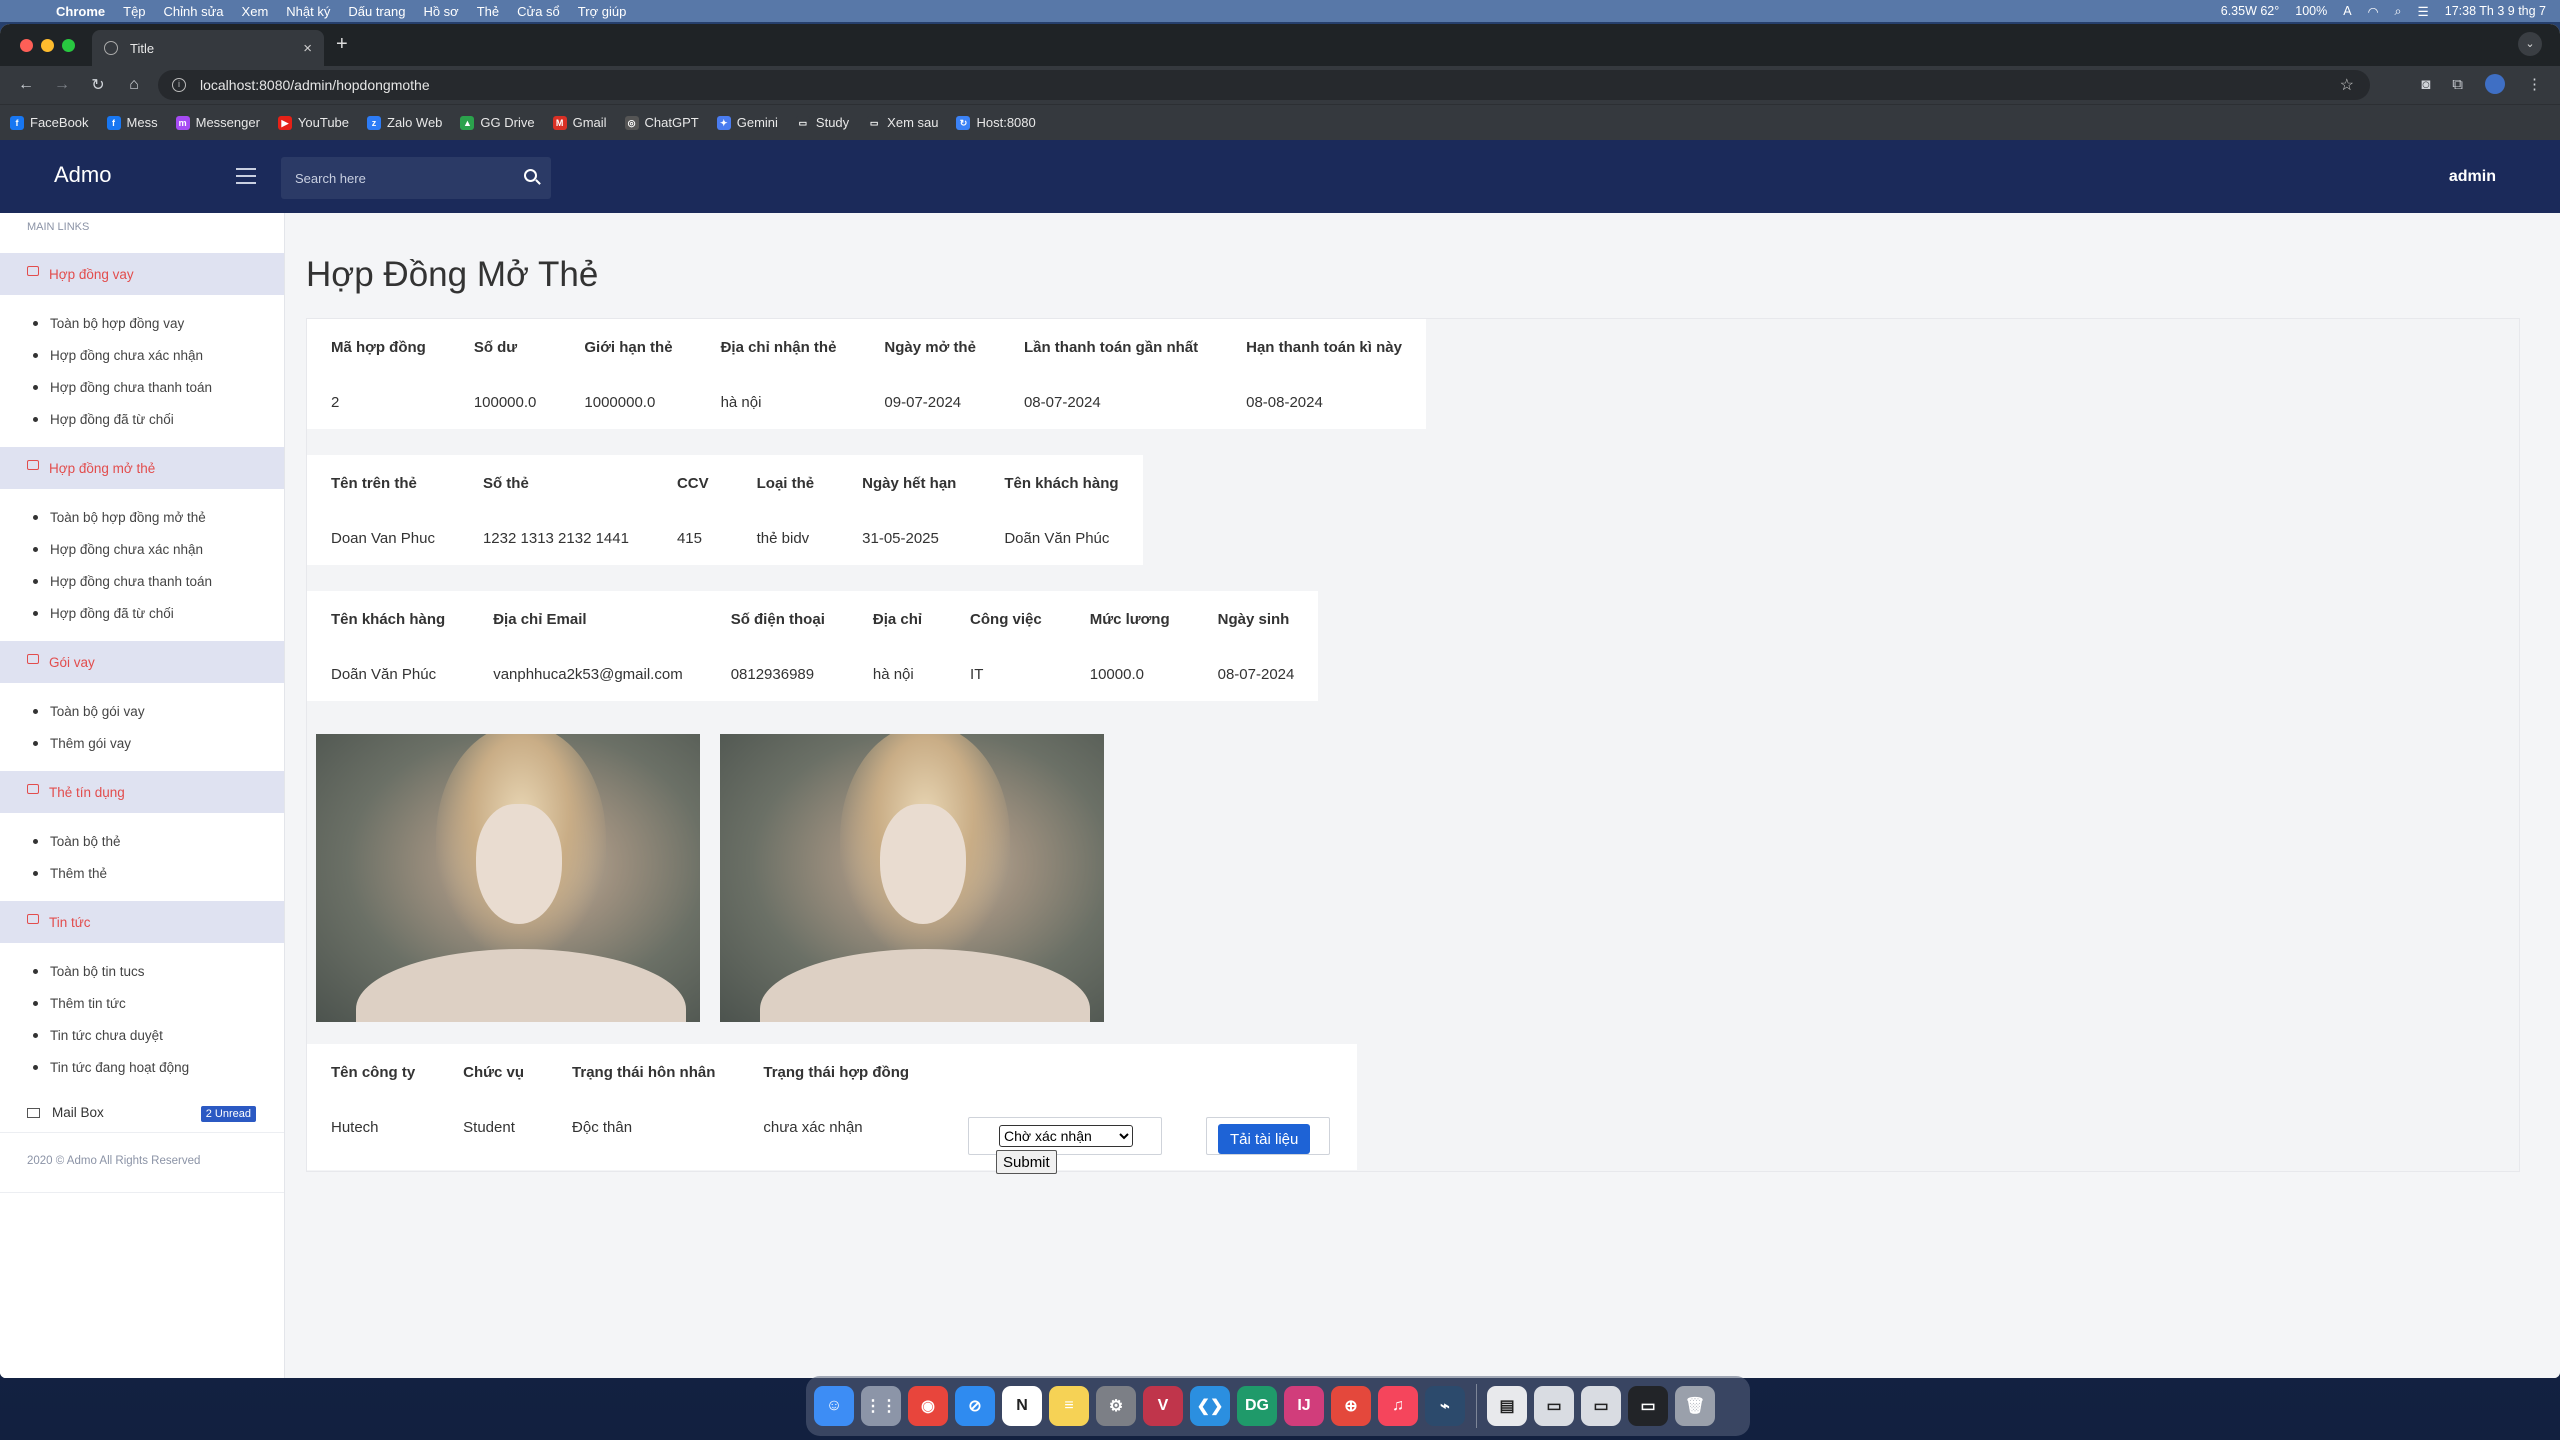 The height and width of the screenshot is (1440, 2560). What do you see at coordinates (1695, 1406) in the screenshot?
I see `dock-trash-icon: 🗑` at bounding box center [1695, 1406].